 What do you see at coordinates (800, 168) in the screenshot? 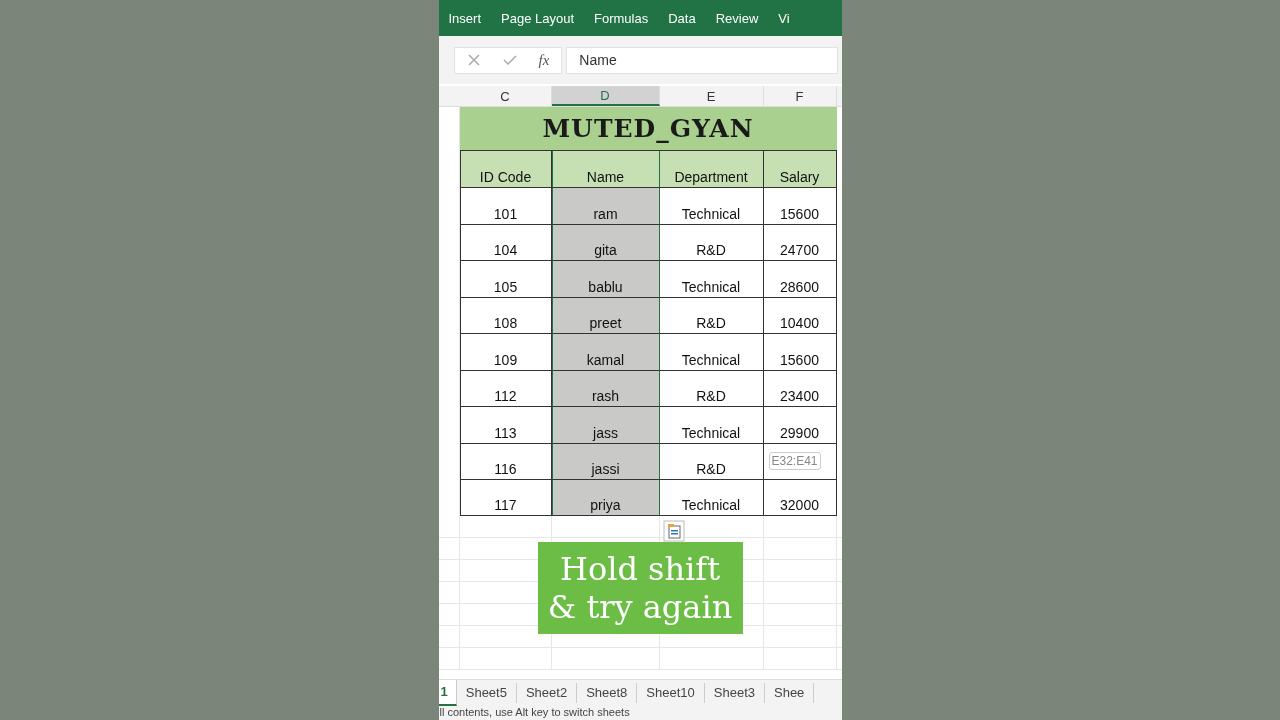
I see `header-cell: Salary` at bounding box center [800, 168].